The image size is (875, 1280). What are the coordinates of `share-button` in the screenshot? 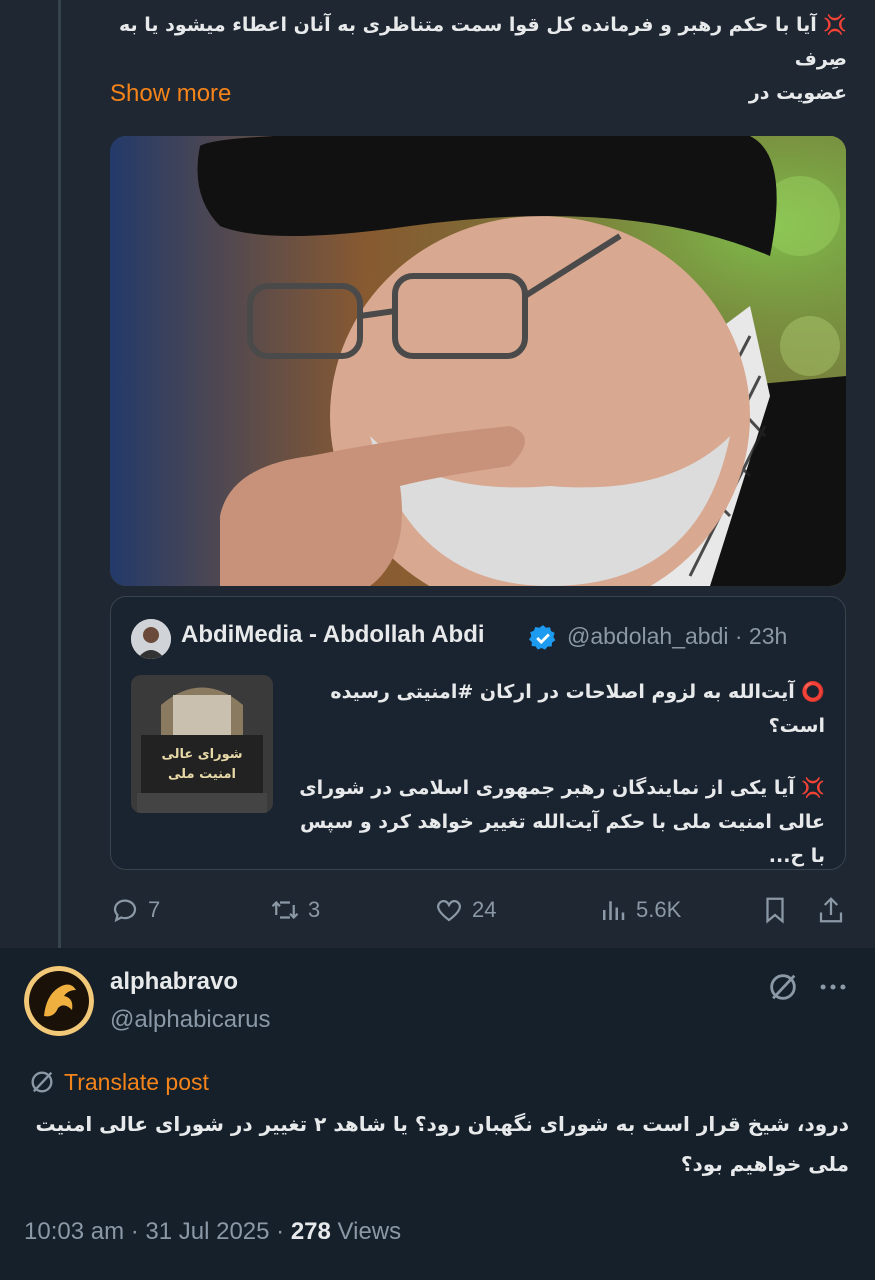 It's located at (831, 910).